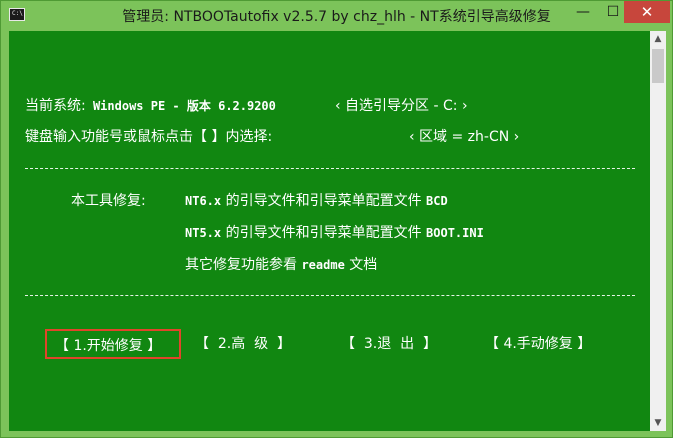 The height and width of the screenshot is (438, 673). What do you see at coordinates (538, 344) in the screenshot?
I see `manual-repair-button: 【 4.手动修复 】` at bounding box center [538, 344].